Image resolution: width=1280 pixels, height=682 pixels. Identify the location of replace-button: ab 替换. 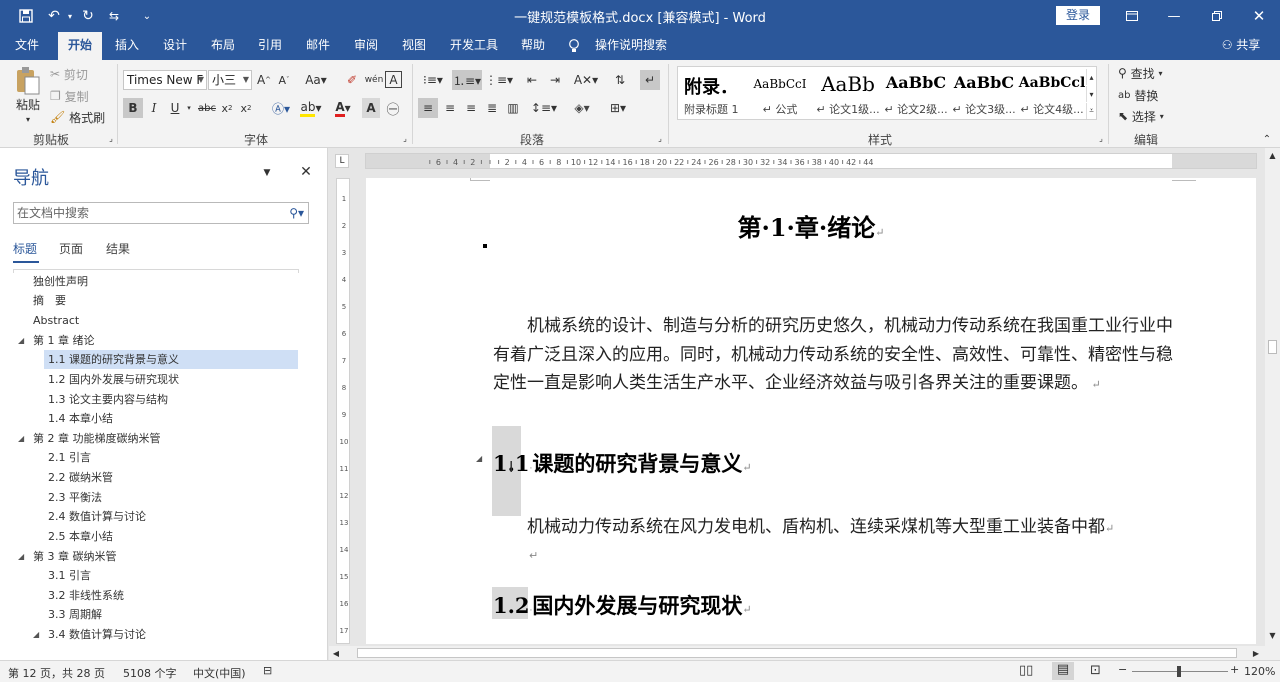
(1146, 95).